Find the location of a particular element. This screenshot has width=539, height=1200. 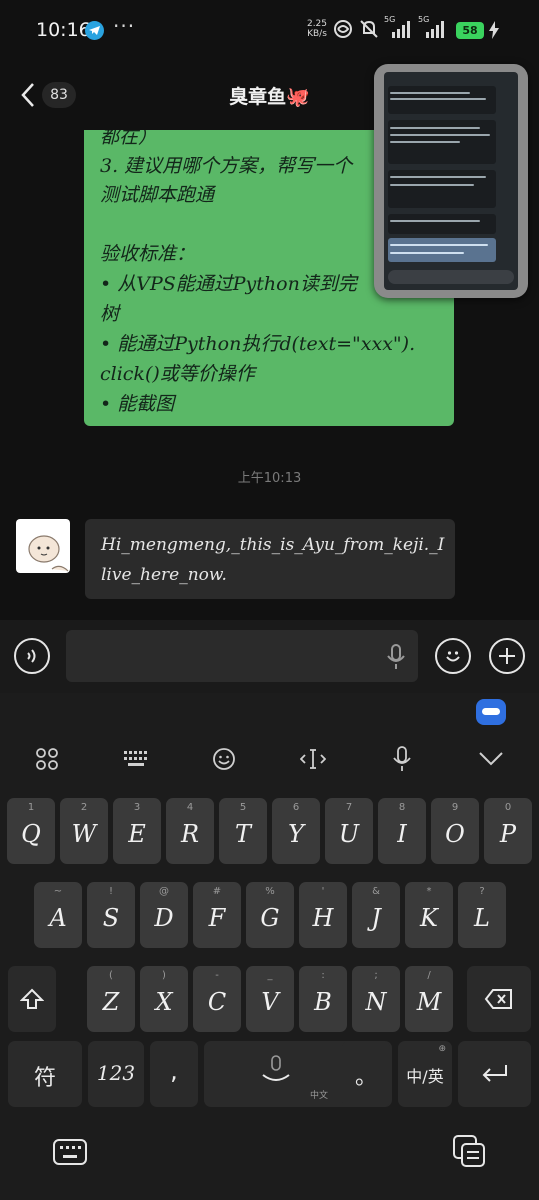

key-q: 1Q is located at coordinates (31, 831).